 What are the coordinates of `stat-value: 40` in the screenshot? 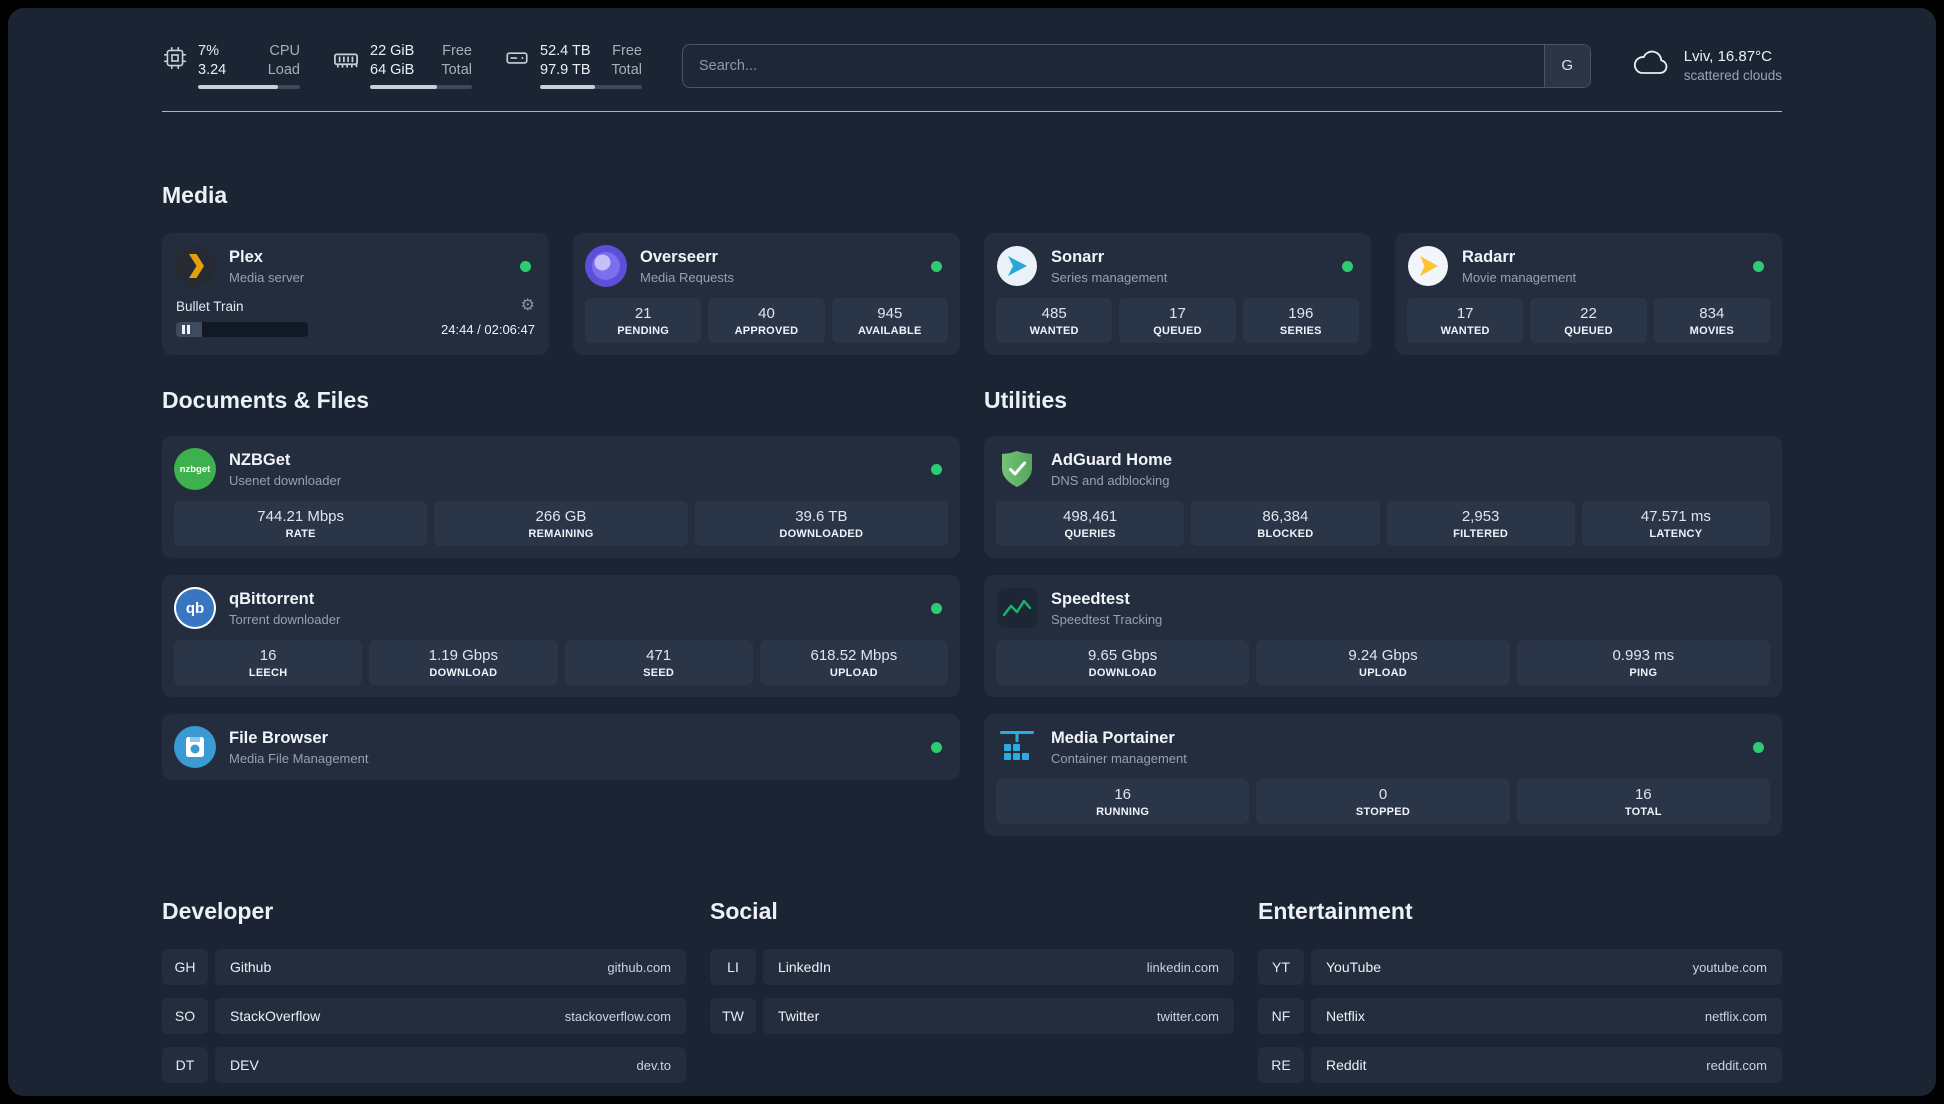 It's located at (766, 314).